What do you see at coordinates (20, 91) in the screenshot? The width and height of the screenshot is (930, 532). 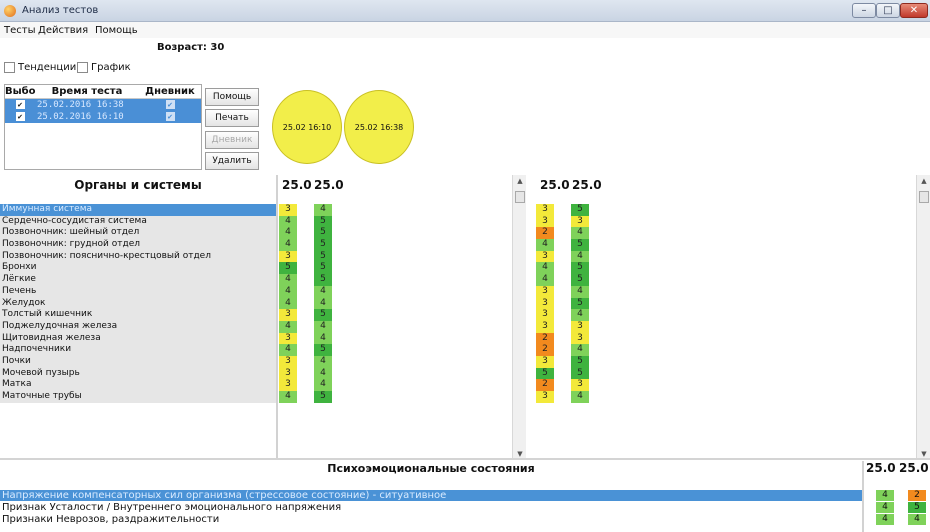 I see `col-select-header: Выбо` at bounding box center [20, 91].